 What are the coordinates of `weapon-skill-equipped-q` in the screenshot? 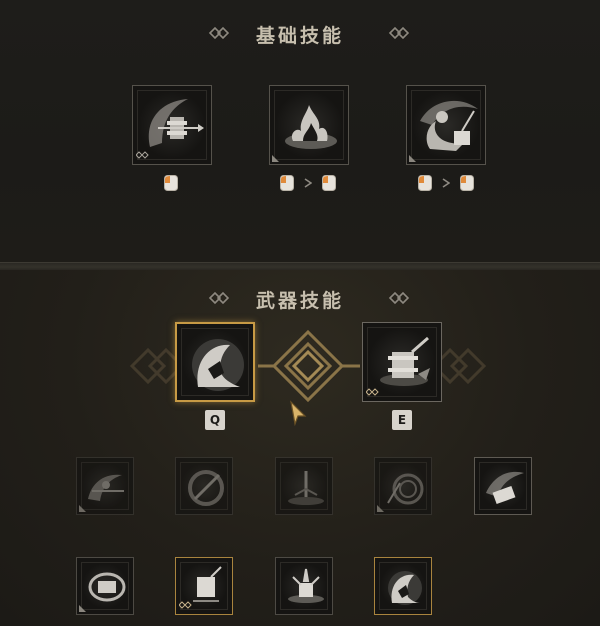 It's located at (215, 362).